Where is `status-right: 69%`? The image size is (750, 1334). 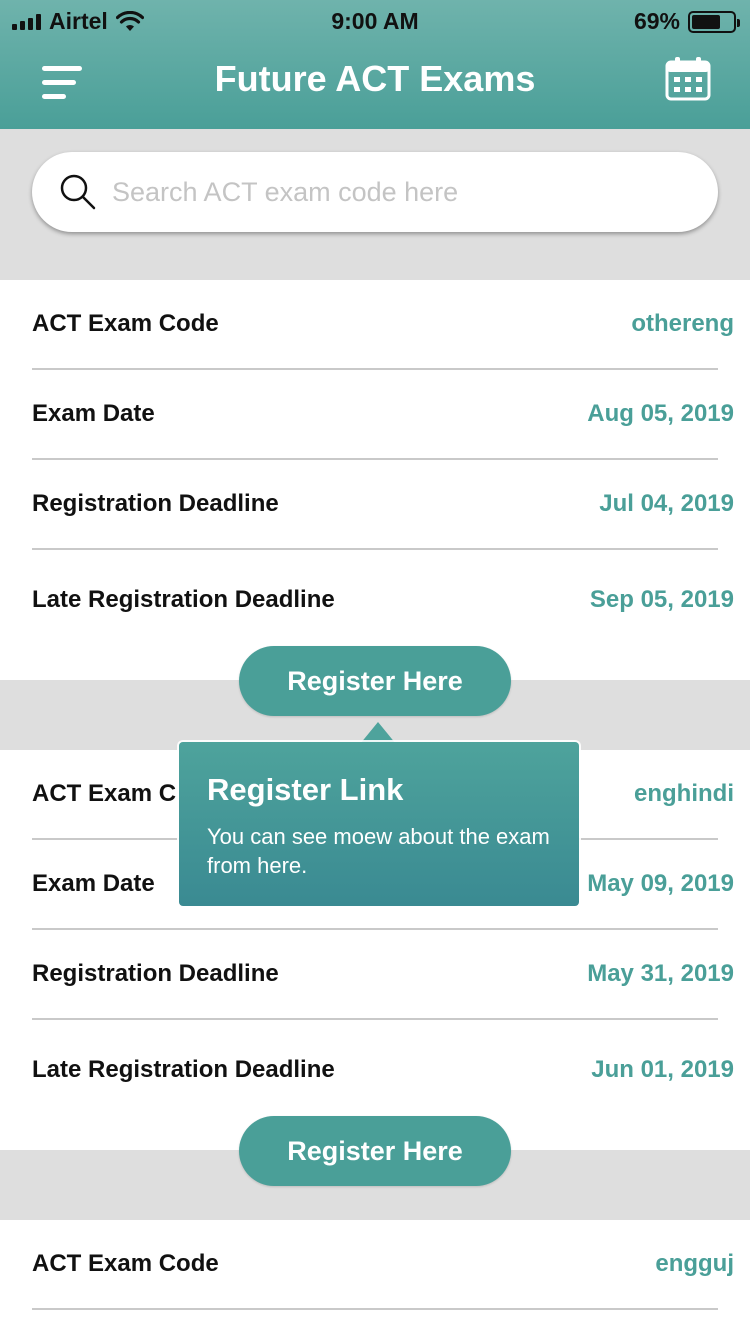
status-right: 69% is located at coordinates (686, 21).